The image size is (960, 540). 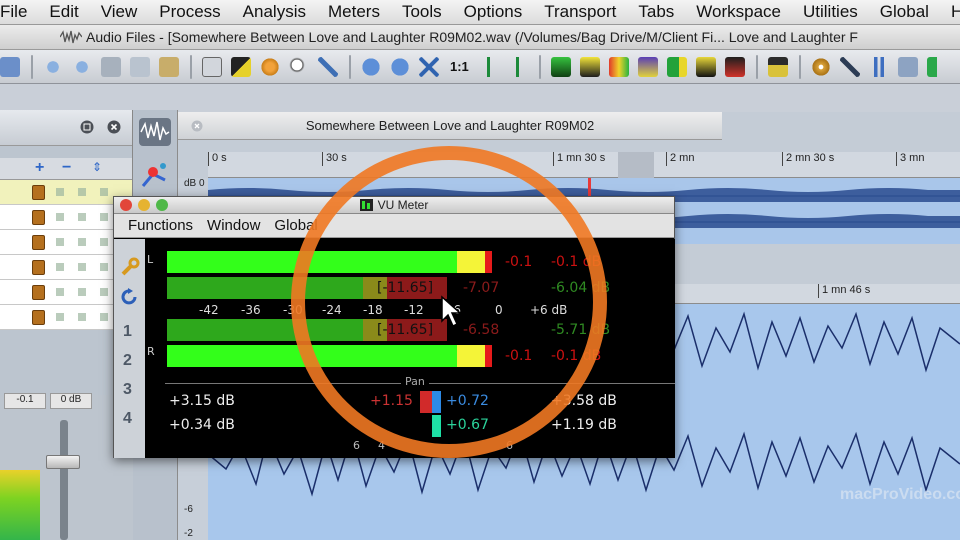 What do you see at coordinates (162, 205) in the screenshot?
I see `zoom-button` at bounding box center [162, 205].